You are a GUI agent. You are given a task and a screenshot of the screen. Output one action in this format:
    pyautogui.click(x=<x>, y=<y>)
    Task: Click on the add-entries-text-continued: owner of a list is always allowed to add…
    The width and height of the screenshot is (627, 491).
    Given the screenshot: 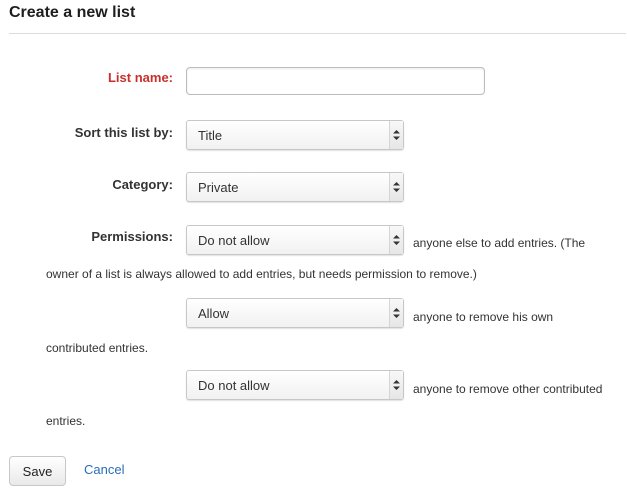 What is the action you would take?
    pyautogui.click(x=261, y=274)
    